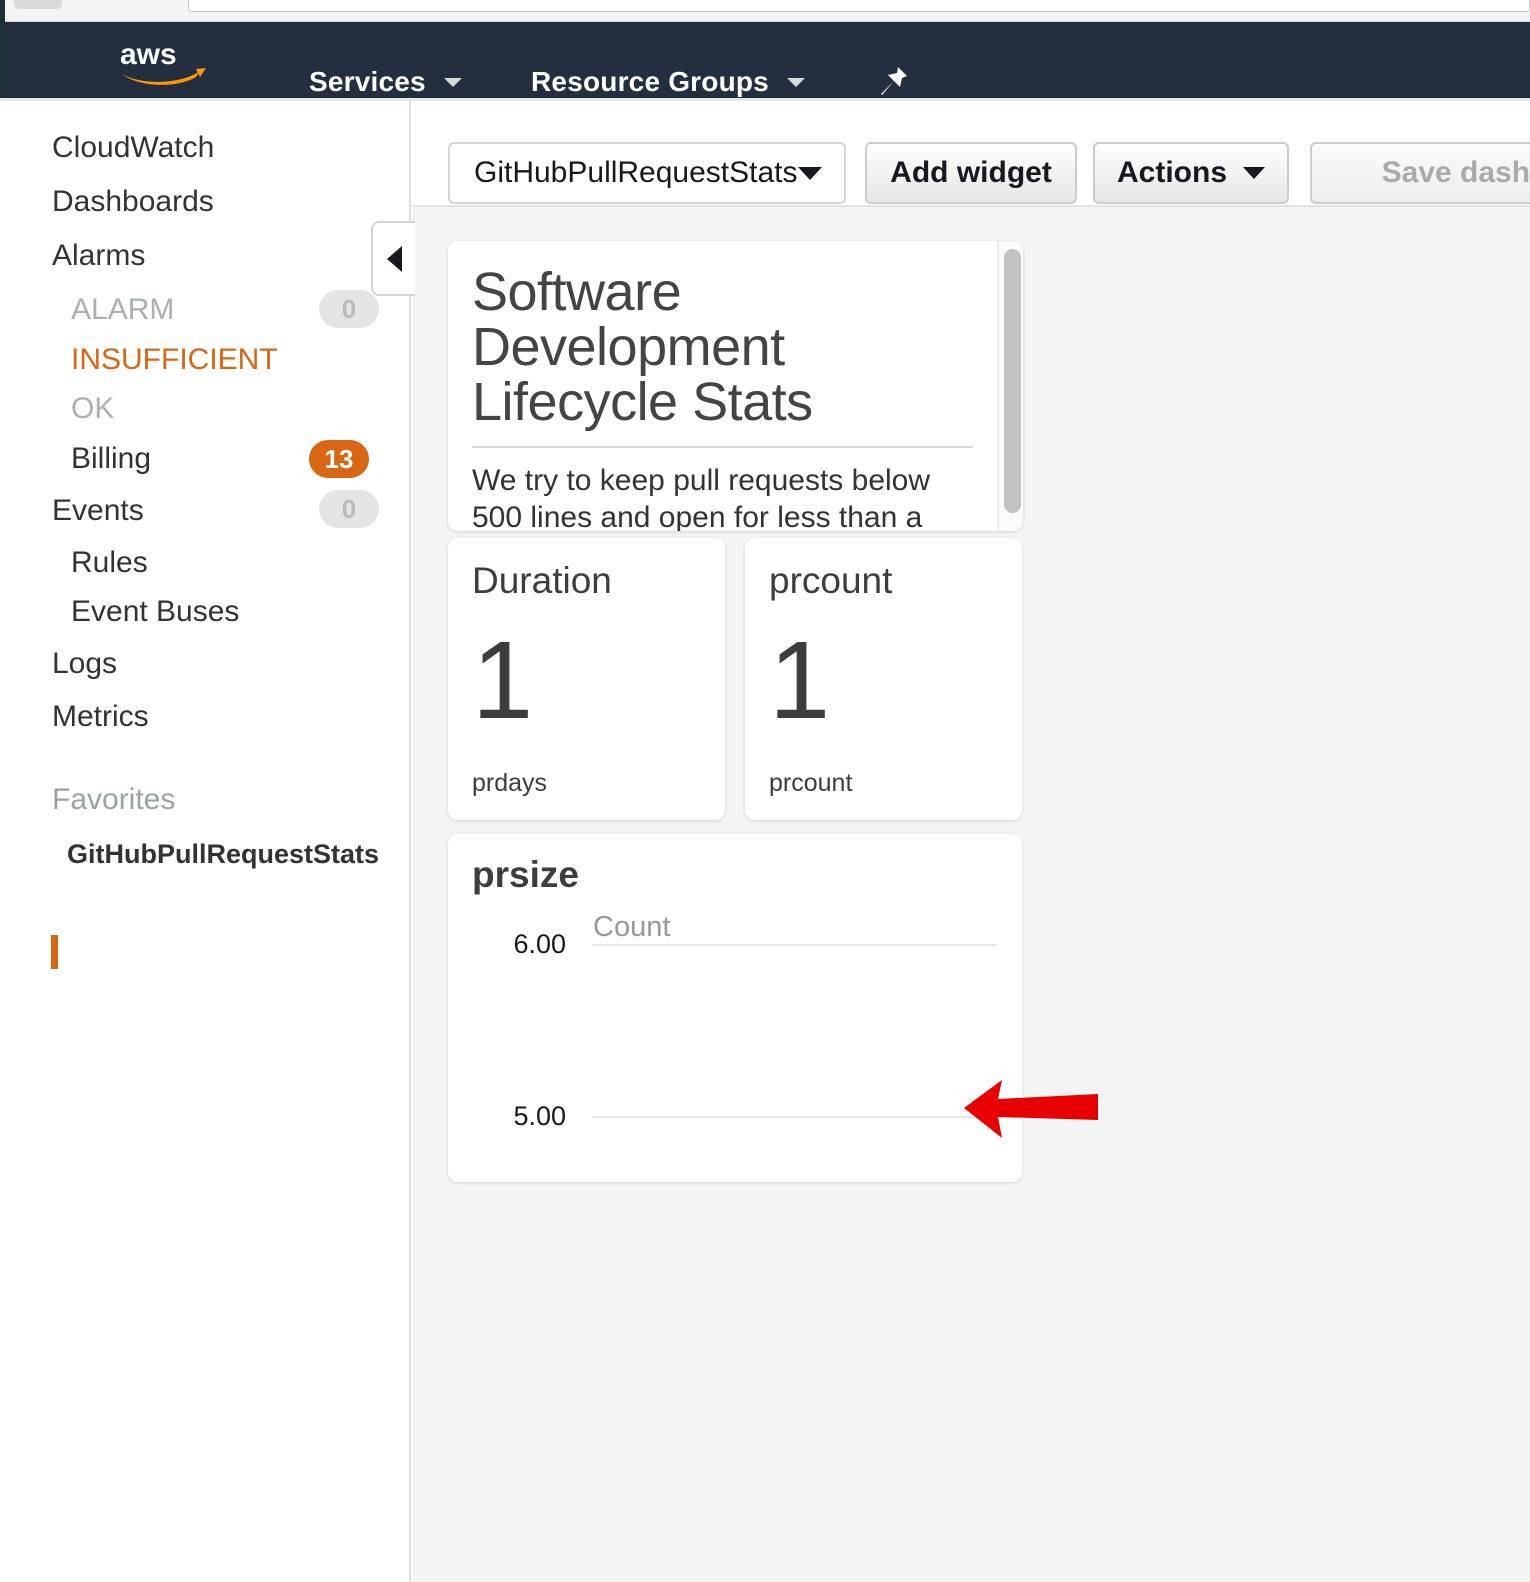  I want to click on sidebar-item-alarms: Alarms, so click(98, 256).